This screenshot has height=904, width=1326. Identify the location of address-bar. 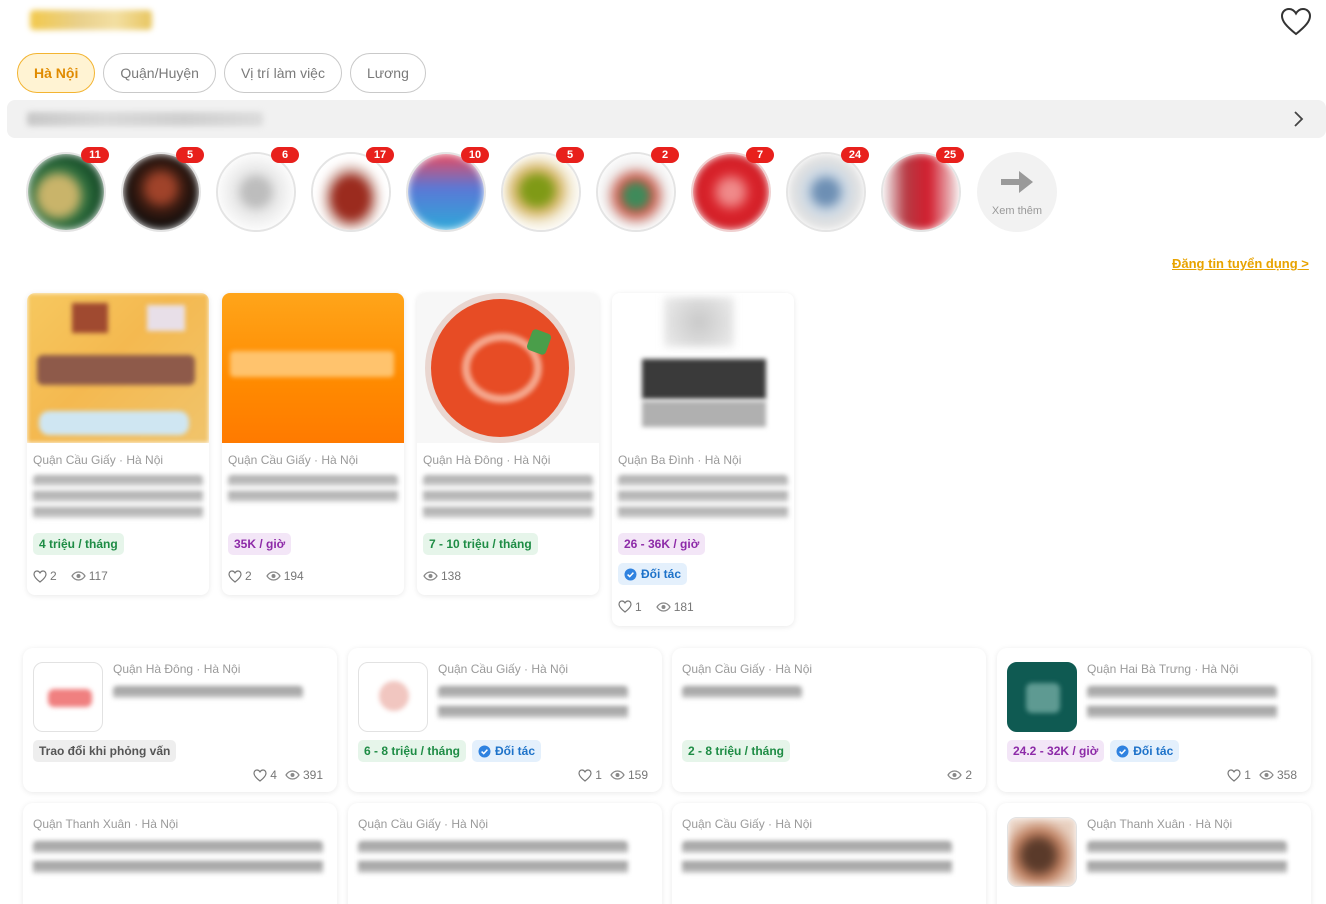
(666, 119).